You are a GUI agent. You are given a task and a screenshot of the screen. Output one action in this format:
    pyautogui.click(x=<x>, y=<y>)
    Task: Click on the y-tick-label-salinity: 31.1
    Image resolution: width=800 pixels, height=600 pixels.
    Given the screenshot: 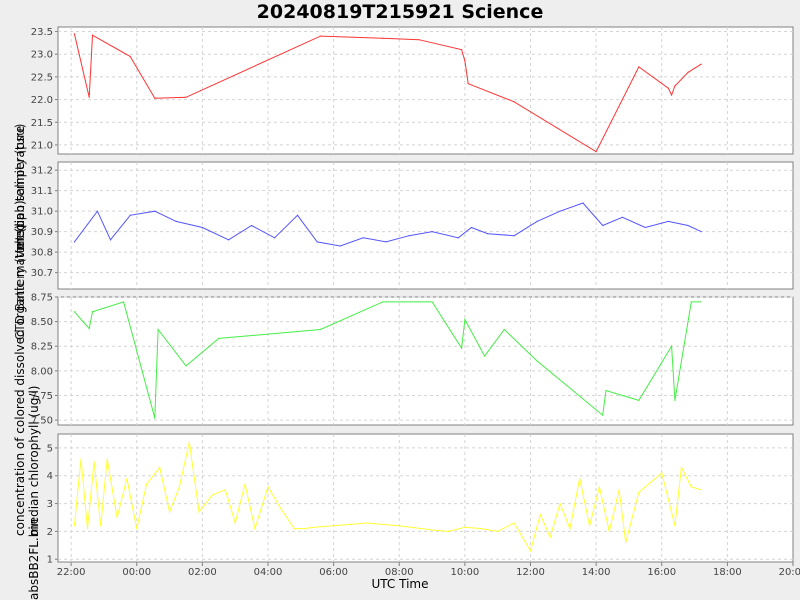 What is the action you would take?
    pyautogui.click(x=42, y=191)
    